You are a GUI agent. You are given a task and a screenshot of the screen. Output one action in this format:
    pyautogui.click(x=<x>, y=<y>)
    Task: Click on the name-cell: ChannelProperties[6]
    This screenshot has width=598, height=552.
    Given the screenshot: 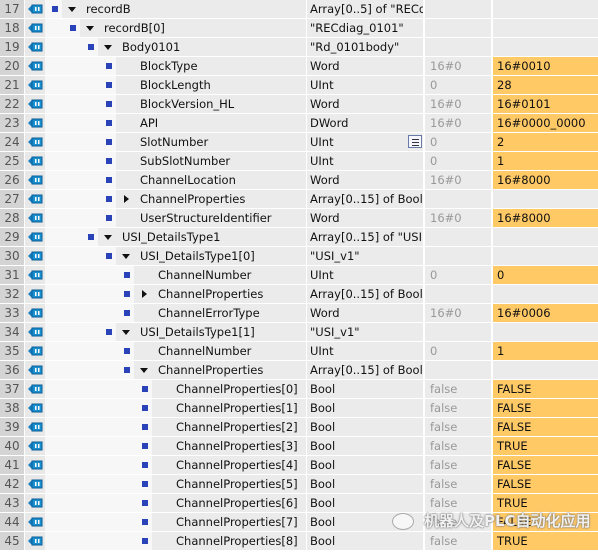 What is the action you would take?
    pyautogui.click(x=229, y=503)
    